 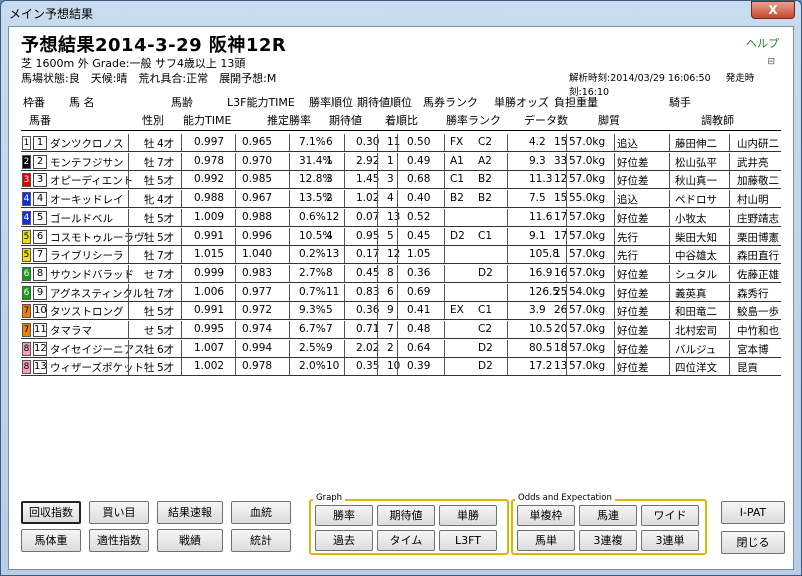 What do you see at coordinates (406, 515) in the screenshot?
I see `graph-button: 期待値` at bounding box center [406, 515].